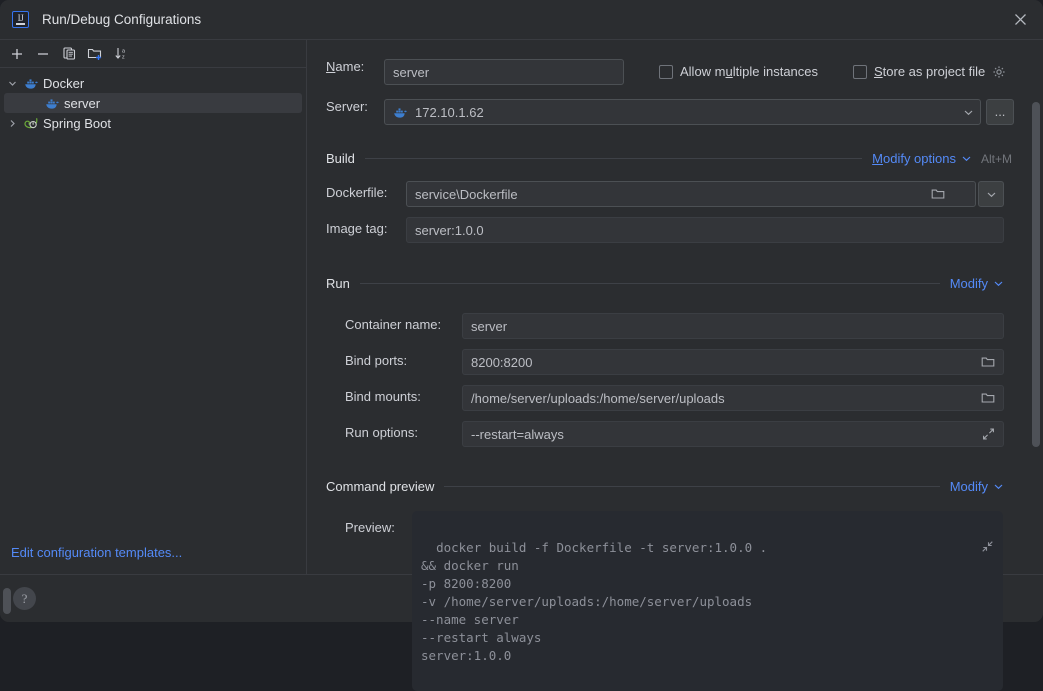 This screenshot has width=1043, height=691. What do you see at coordinates (996, 158) in the screenshot?
I see `build-modify-shortcut: Alt+M` at bounding box center [996, 158].